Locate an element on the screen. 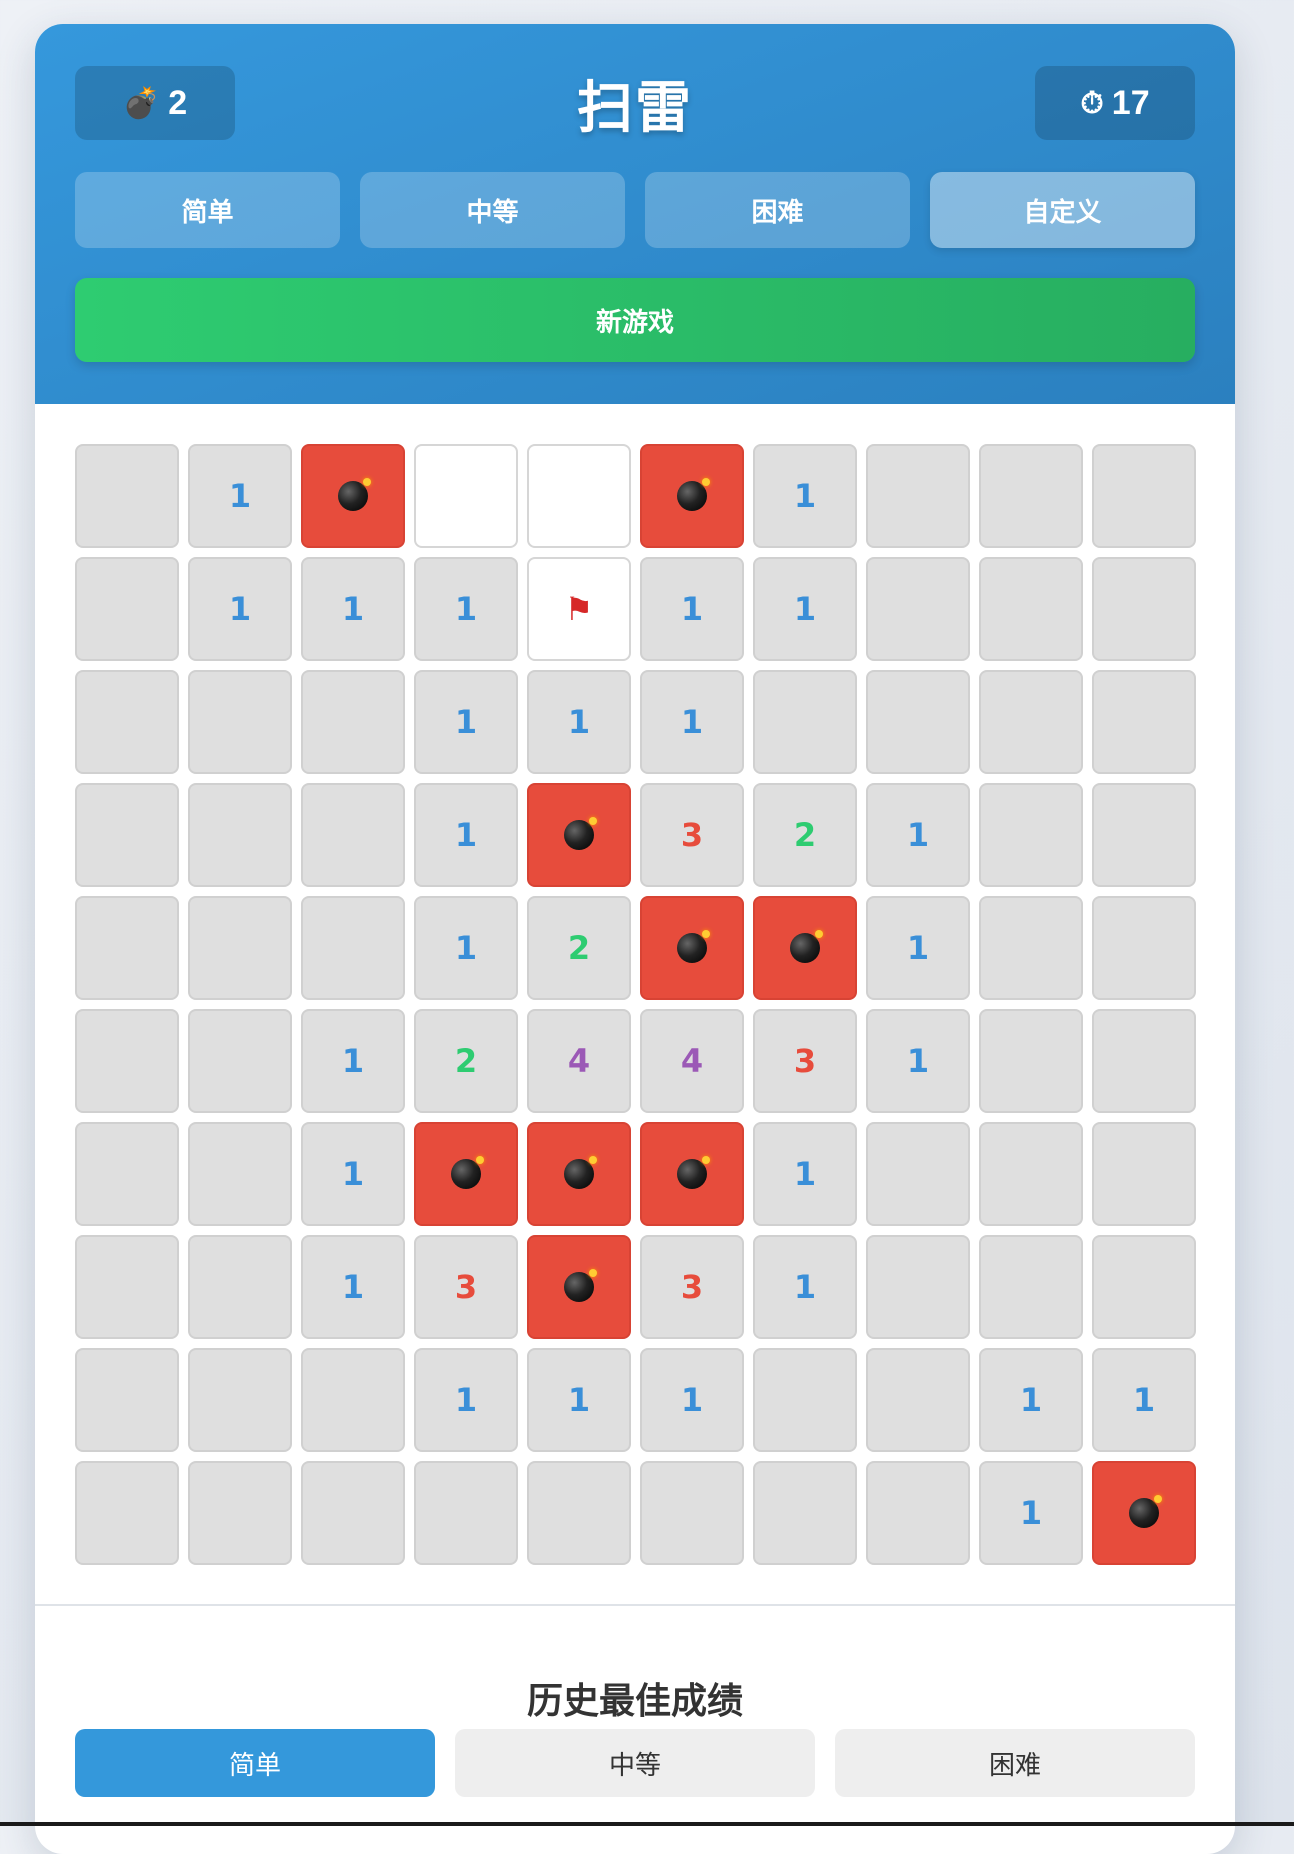  cell-r6-c8 is located at coordinates (1031, 1174).